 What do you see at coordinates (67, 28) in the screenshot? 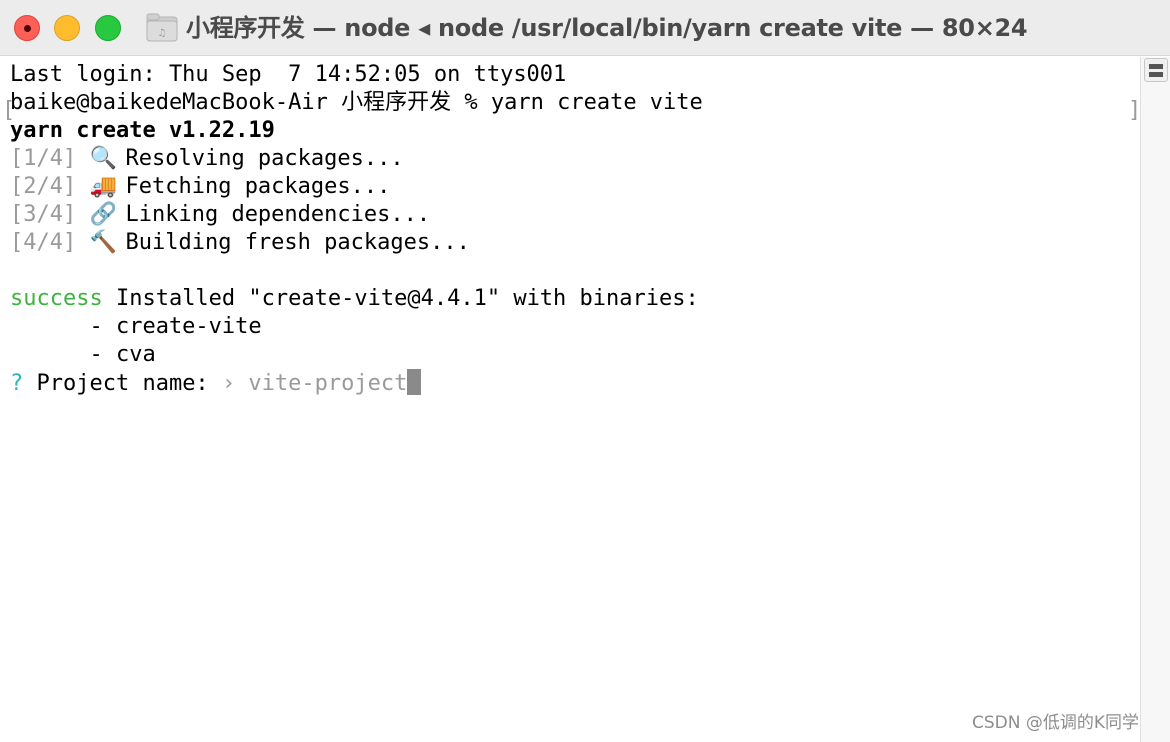
I see `minimize-button` at bounding box center [67, 28].